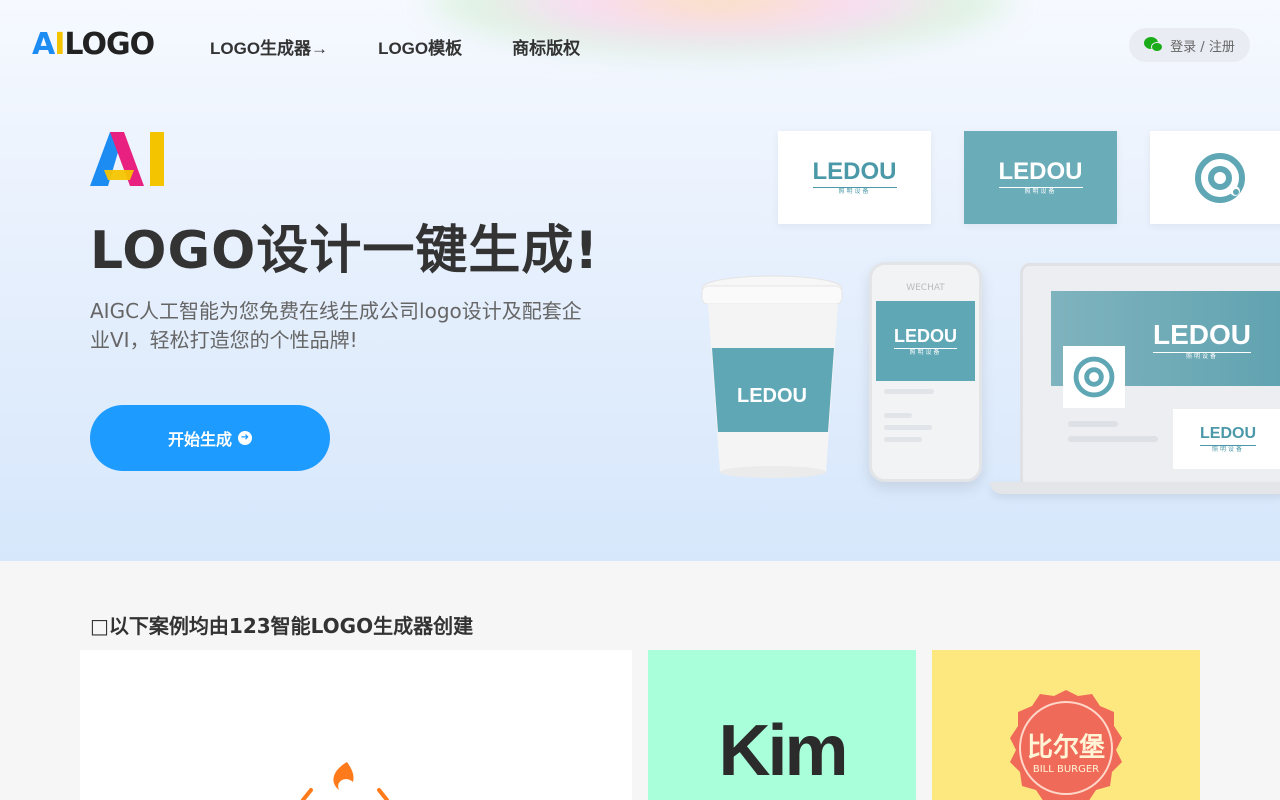 The width and height of the screenshot is (1280, 800). I want to click on mockup-card-icon, so click(1215, 177).